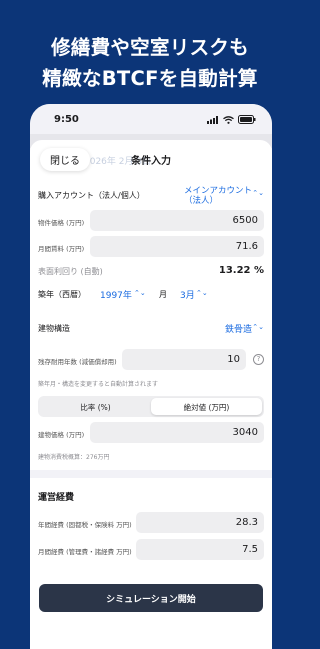  I want to click on tax-note: 建物消費税概算：276万円, so click(74, 457).